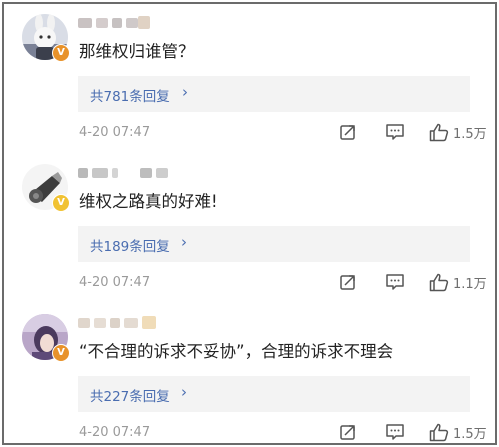 The width and height of the screenshot is (499, 447). What do you see at coordinates (274, 244) in the screenshot?
I see `reply-box: 共189条回复 ›` at bounding box center [274, 244].